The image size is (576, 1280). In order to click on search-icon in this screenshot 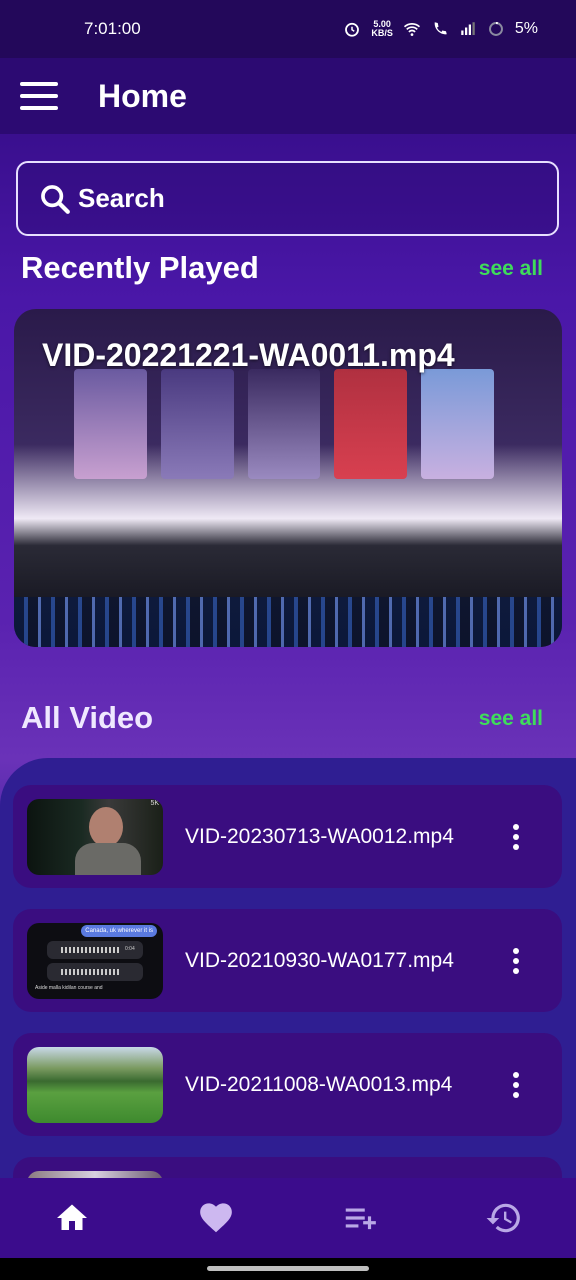, I will do `click(55, 199)`.